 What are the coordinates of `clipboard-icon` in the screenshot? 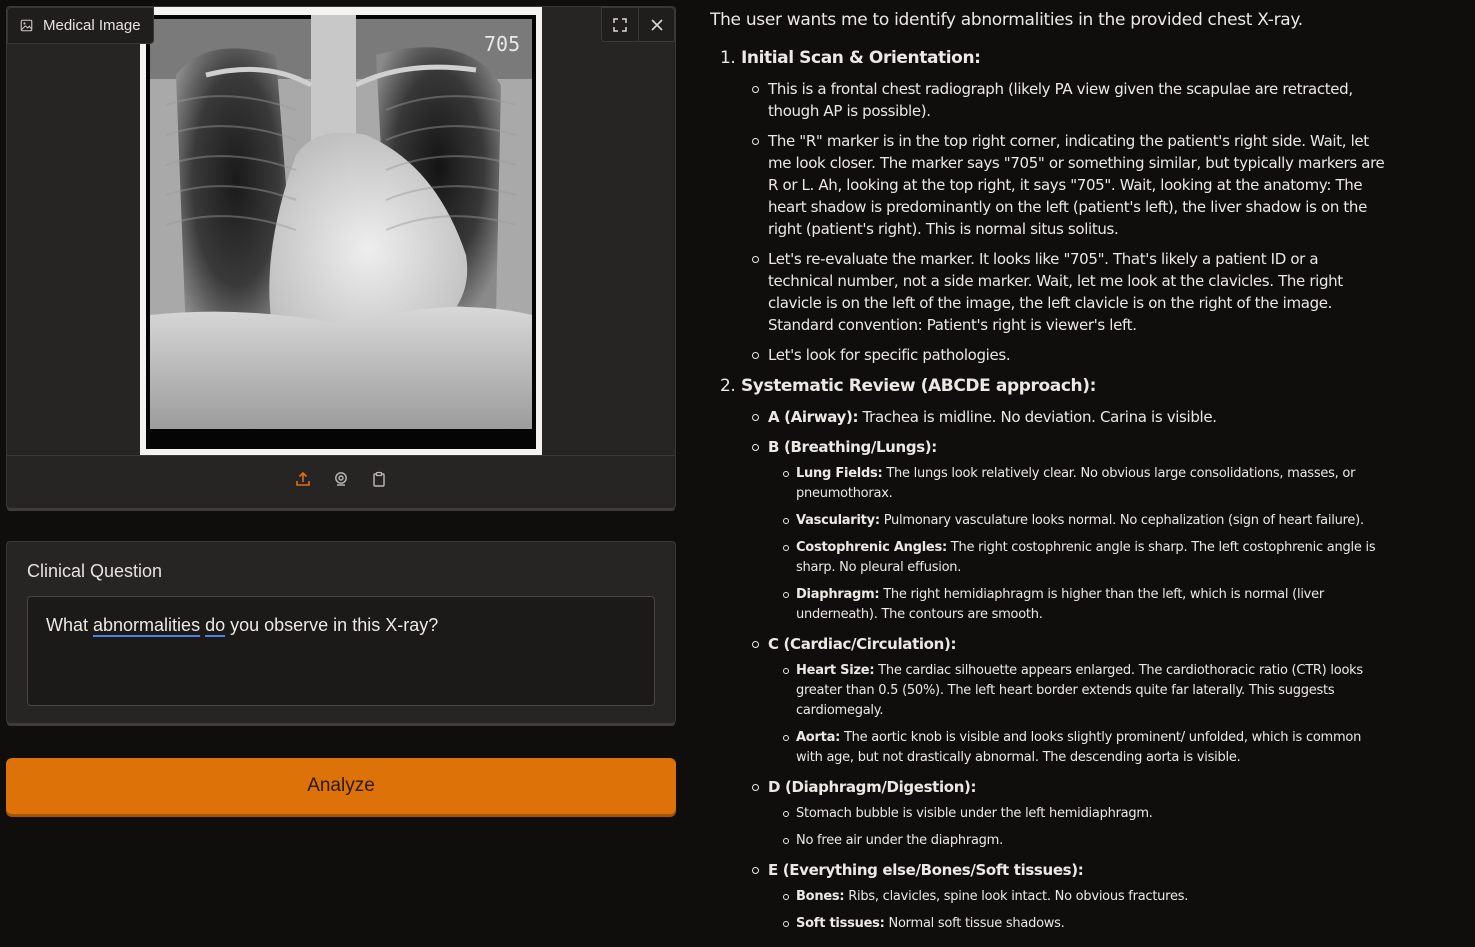 It's located at (379, 479).